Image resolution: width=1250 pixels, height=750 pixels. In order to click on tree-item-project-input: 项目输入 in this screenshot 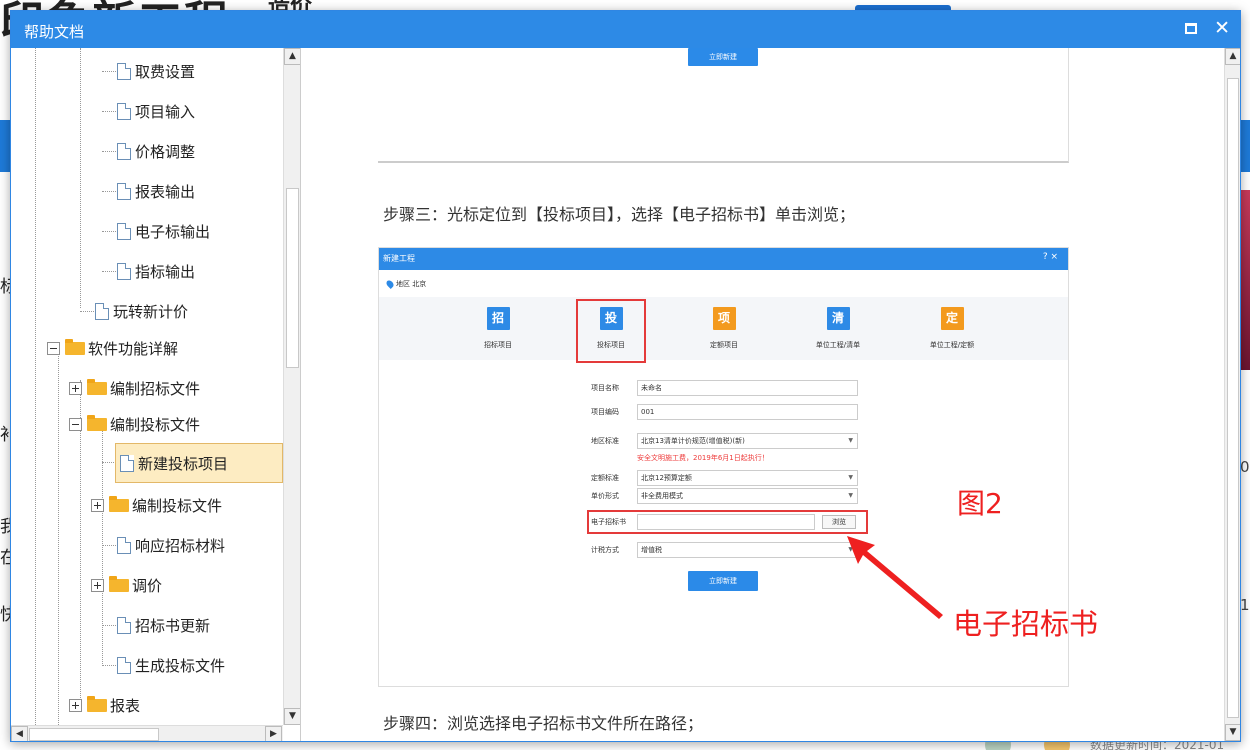, I will do `click(156, 111)`.